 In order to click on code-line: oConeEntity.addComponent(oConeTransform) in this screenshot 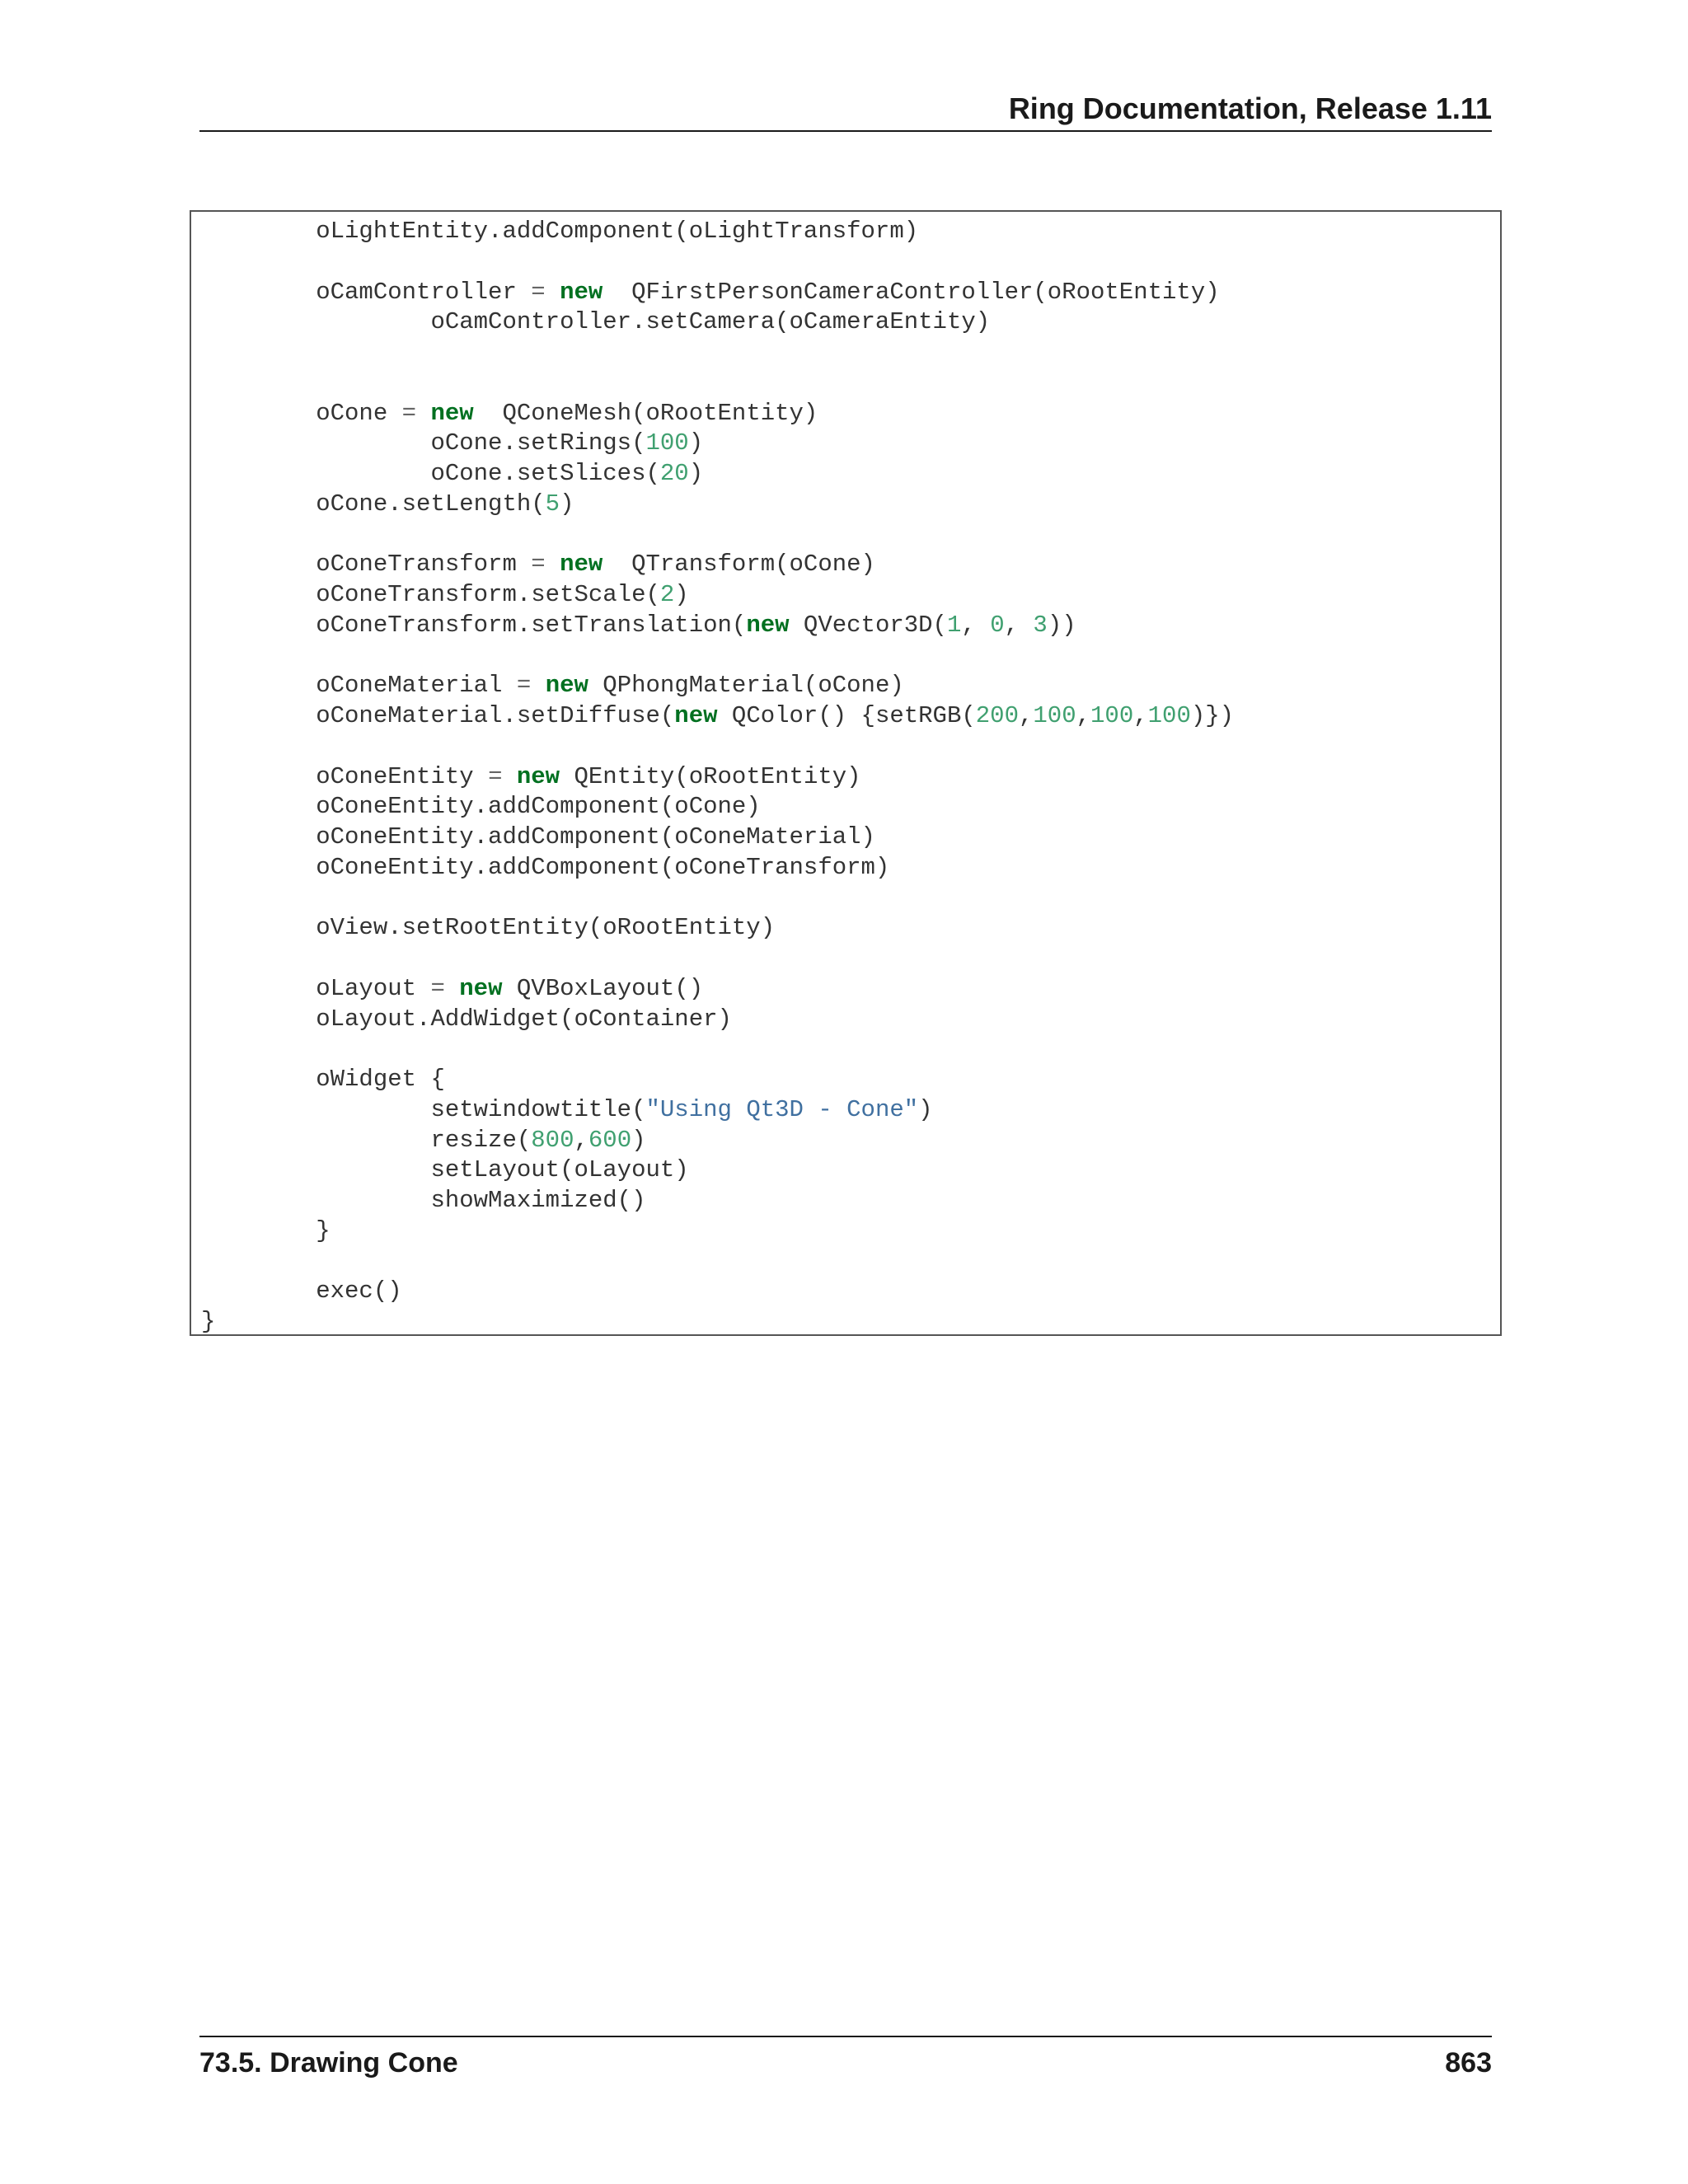, I will do `click(717, 868)`.